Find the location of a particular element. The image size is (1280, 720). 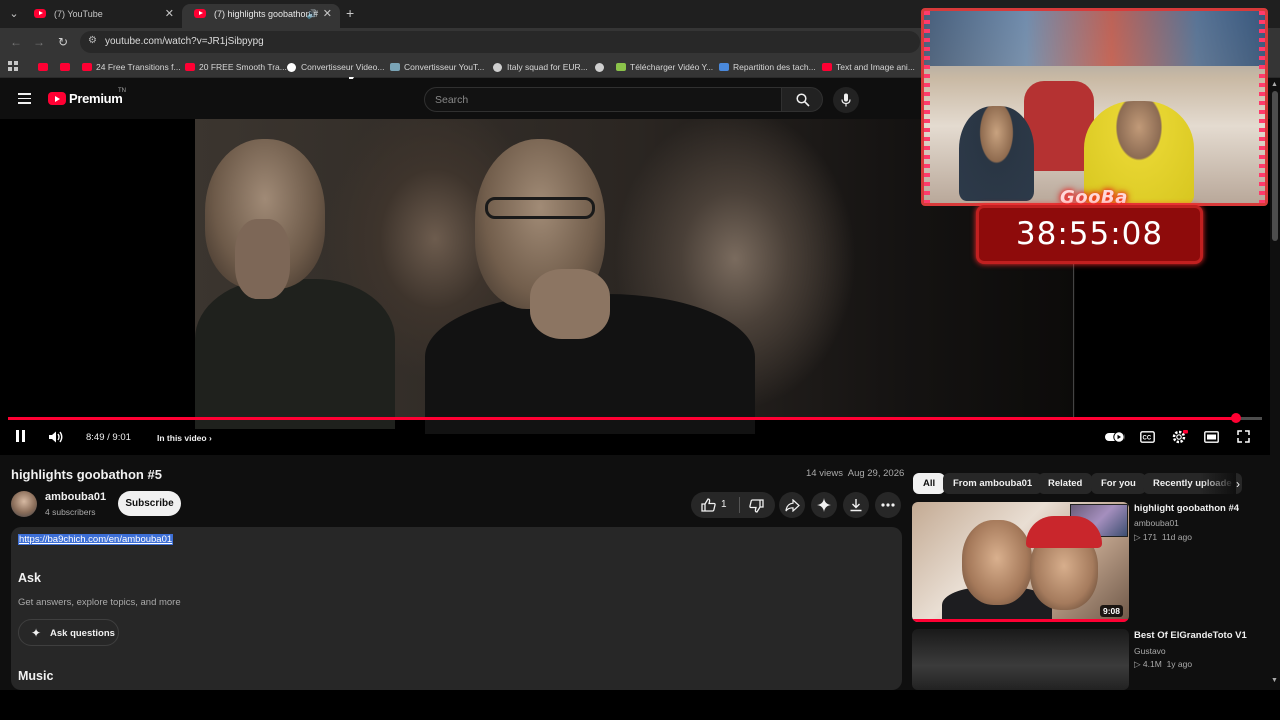

share-button is located at coordinates (792, 505).